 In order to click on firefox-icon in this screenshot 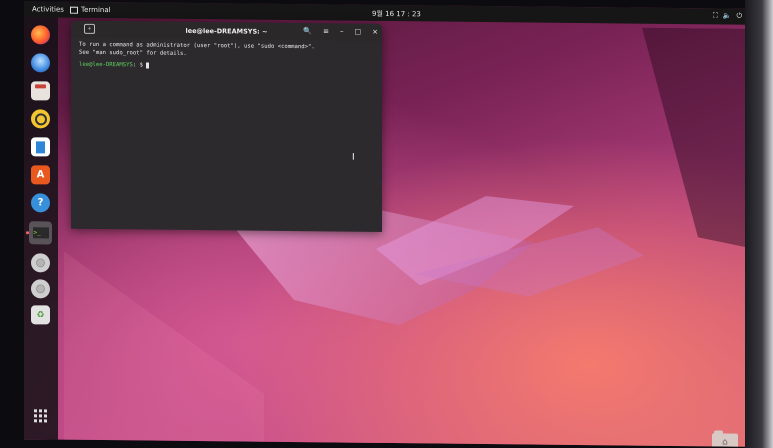, I will do `click(40, 35)`.